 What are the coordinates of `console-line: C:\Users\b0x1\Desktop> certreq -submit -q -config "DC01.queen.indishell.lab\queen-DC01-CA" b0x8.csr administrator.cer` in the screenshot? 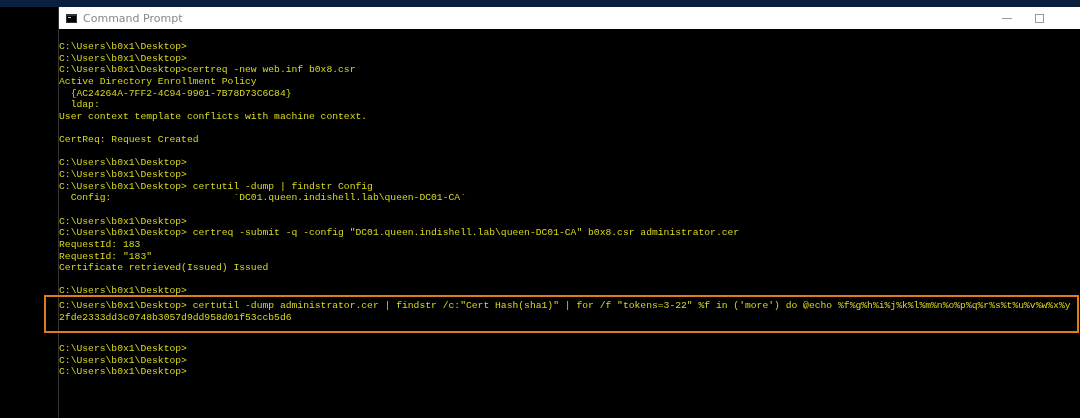 It's located at (399, 233).